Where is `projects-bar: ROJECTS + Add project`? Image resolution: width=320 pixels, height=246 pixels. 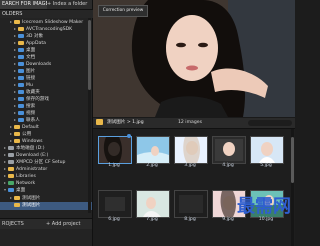 projects-bar: ROJECTS + Add project is located at coordinates (46, 223).